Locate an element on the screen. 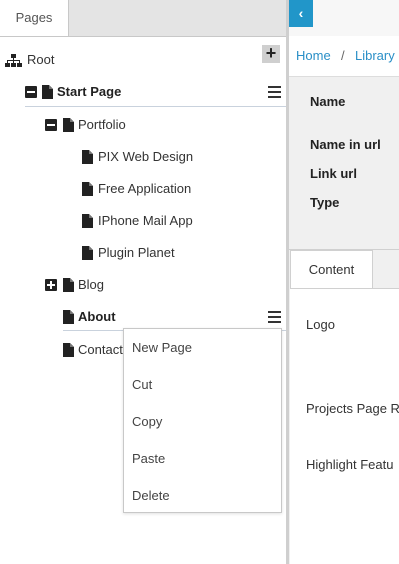 The width and height of the screenshot is (399, 564). tree-label: Free Application is located at coordinates (145, 188).